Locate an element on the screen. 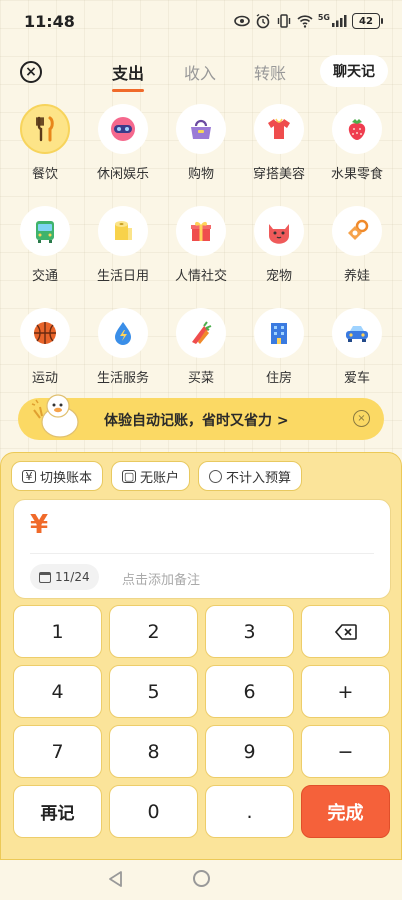 The height and width of the screenshot is (900, 402). alarm-icon is located at coordinates (263, 21).